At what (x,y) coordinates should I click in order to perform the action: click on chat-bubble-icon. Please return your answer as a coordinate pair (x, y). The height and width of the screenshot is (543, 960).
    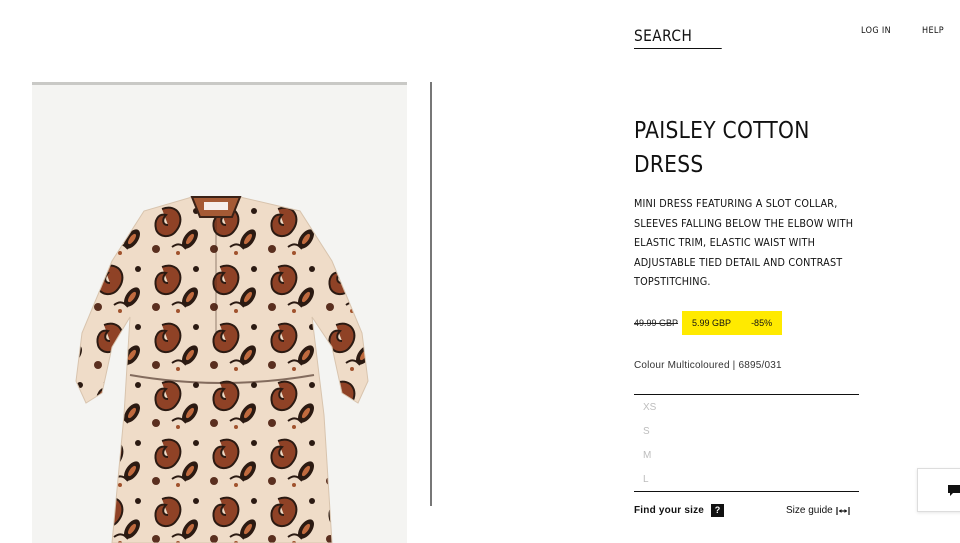
    Looking at the image, I should click on (954, 490).